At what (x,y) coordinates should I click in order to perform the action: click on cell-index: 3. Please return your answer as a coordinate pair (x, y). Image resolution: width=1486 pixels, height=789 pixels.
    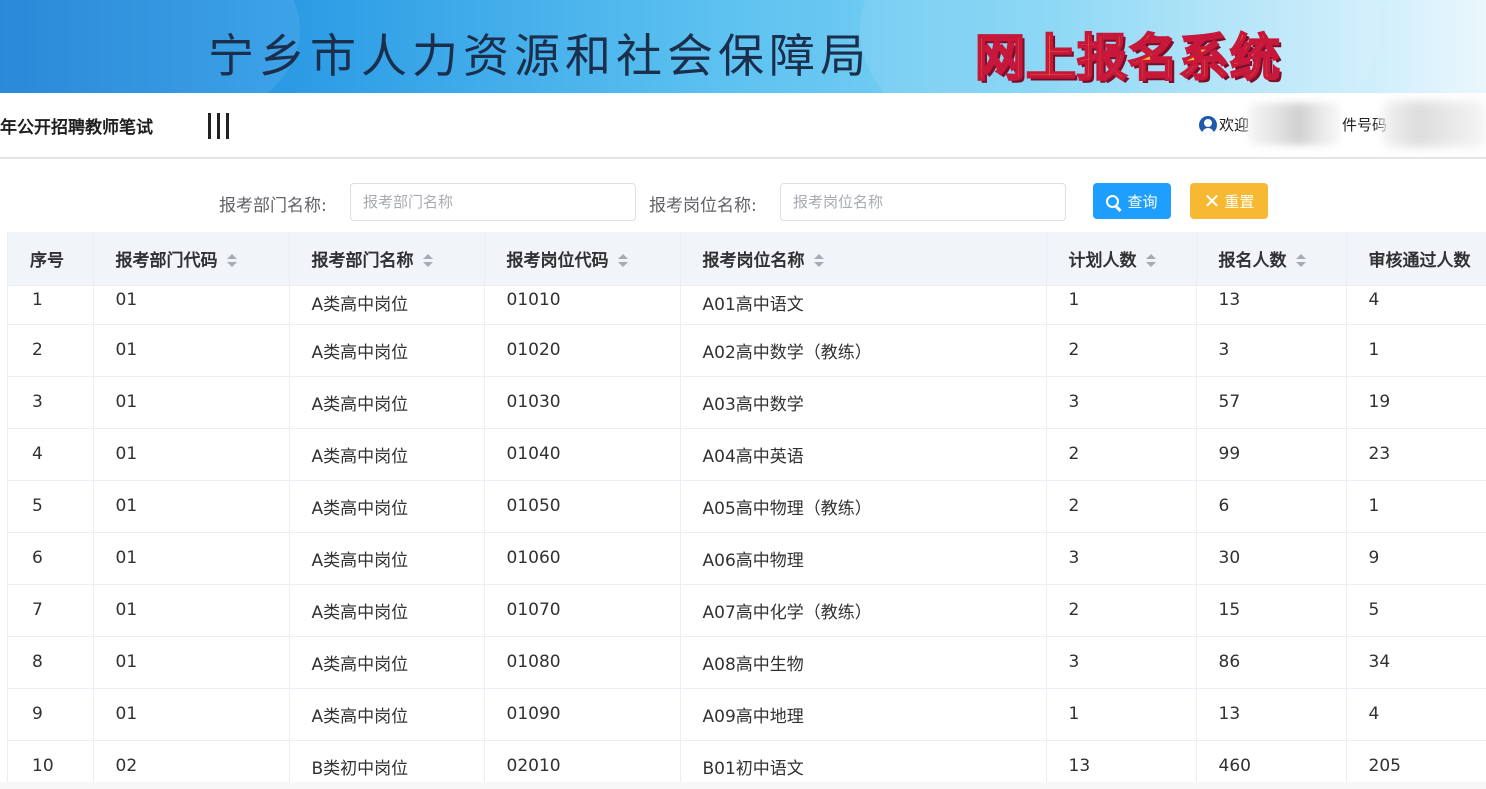
    Looking at the image, I should click on (51, 402).